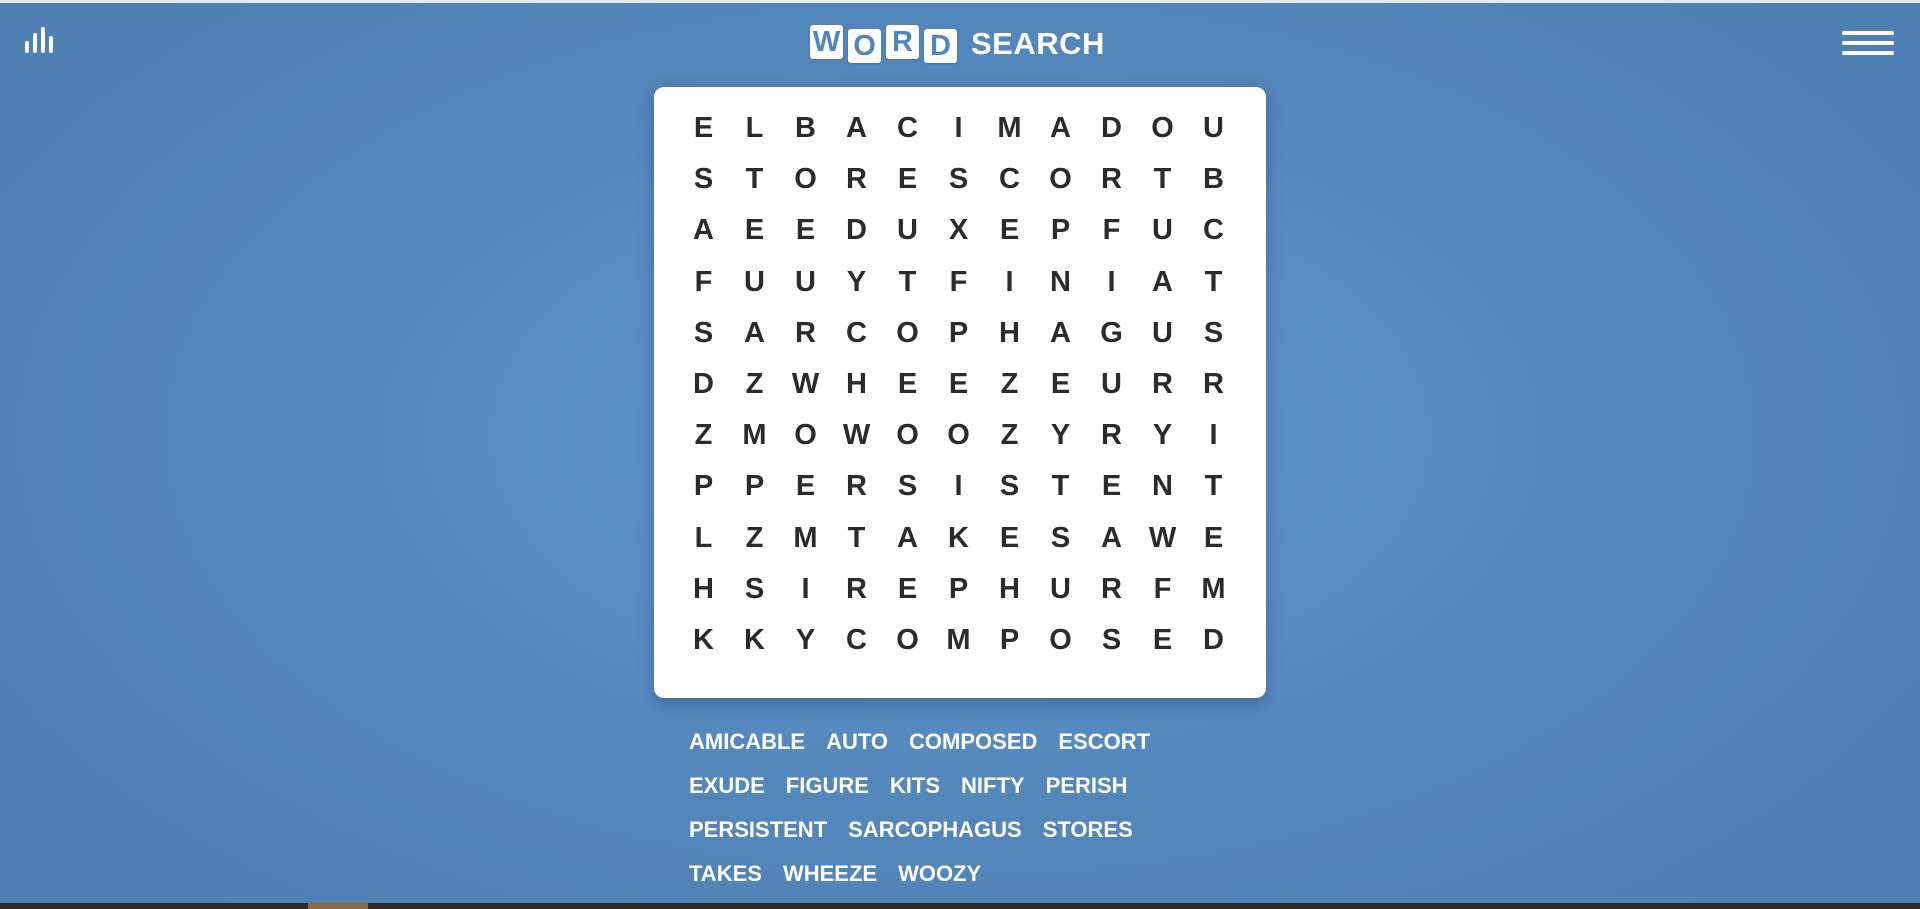  I want to click on stats-button, so click(42, 41).